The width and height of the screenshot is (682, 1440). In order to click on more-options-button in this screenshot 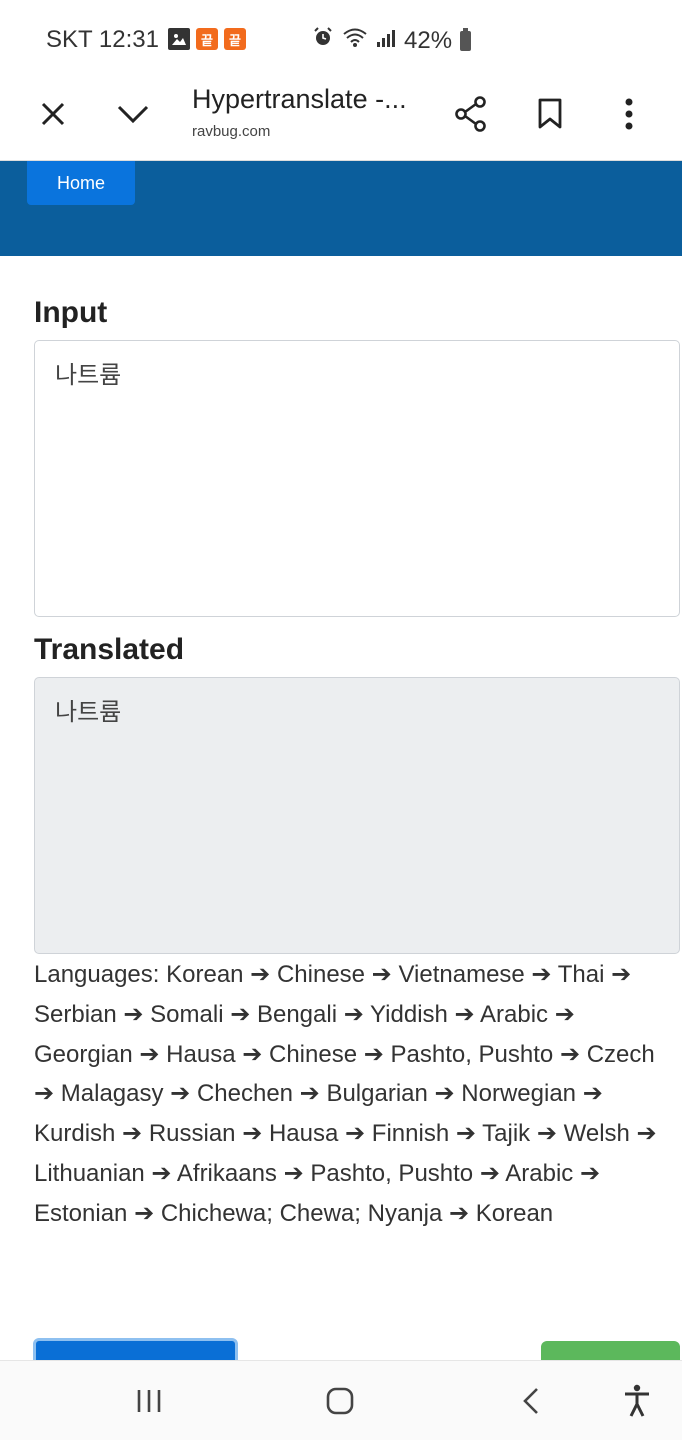, I will do `click(629, 114)`.